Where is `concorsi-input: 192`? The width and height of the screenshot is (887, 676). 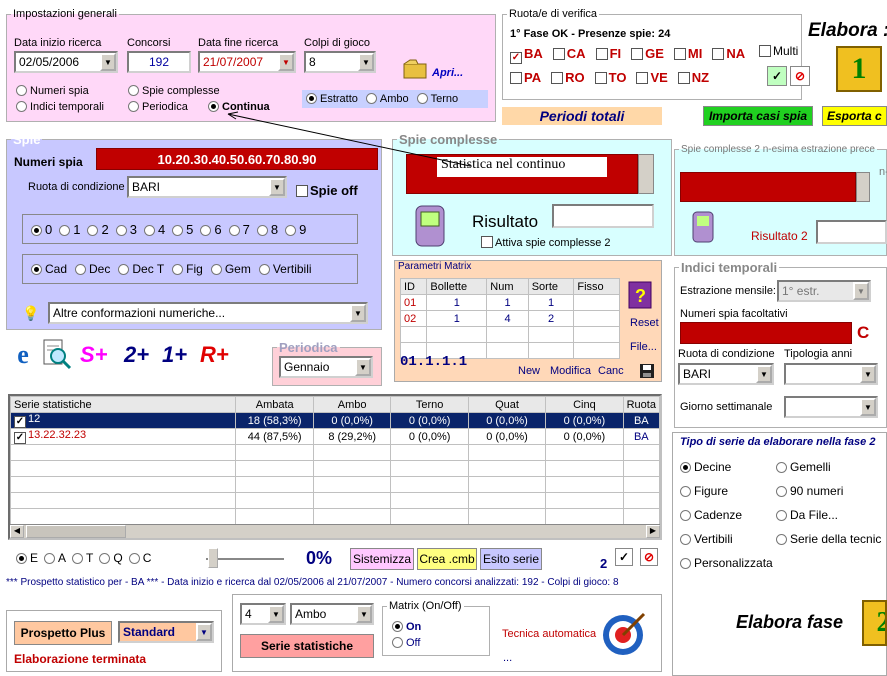
concorsi-input: 192 is located at coordinates (159, 62).